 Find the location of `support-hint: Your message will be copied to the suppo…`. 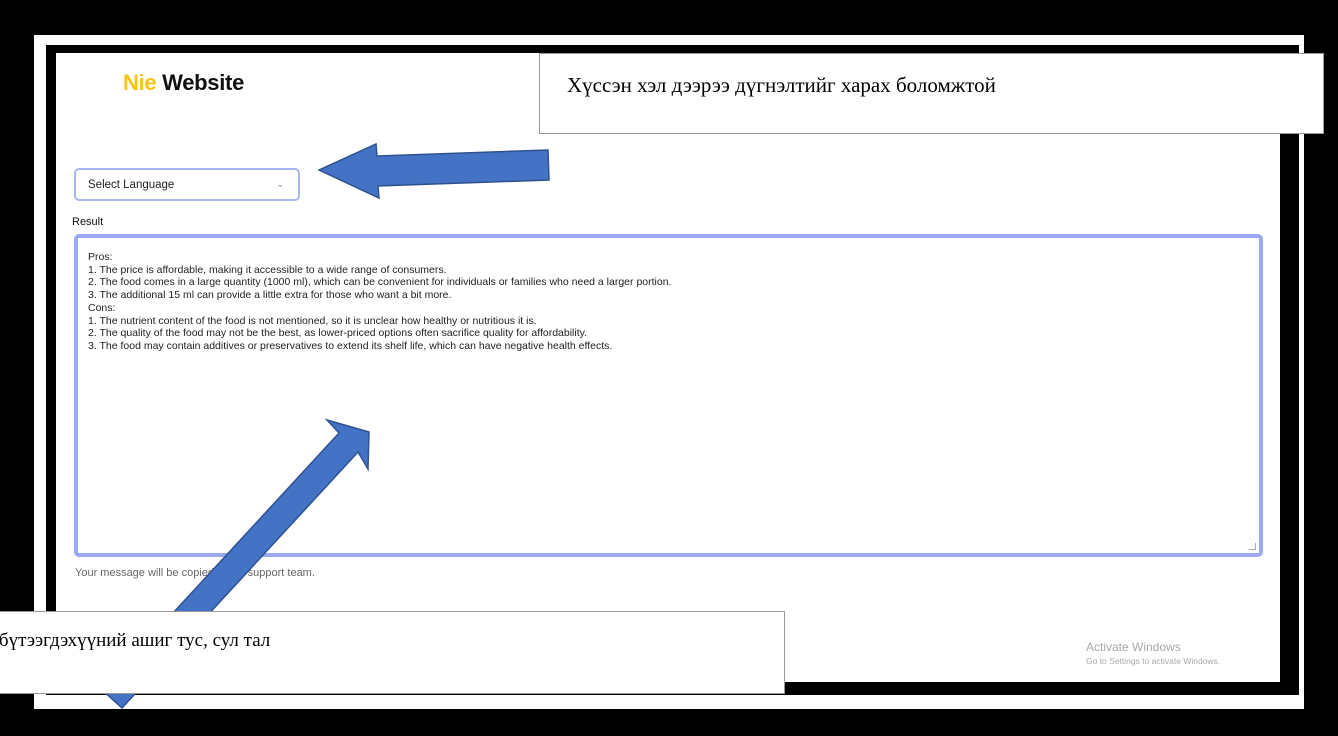

support-hint: Your message will be copied to the suppo… is located at coordinates (195, 573).